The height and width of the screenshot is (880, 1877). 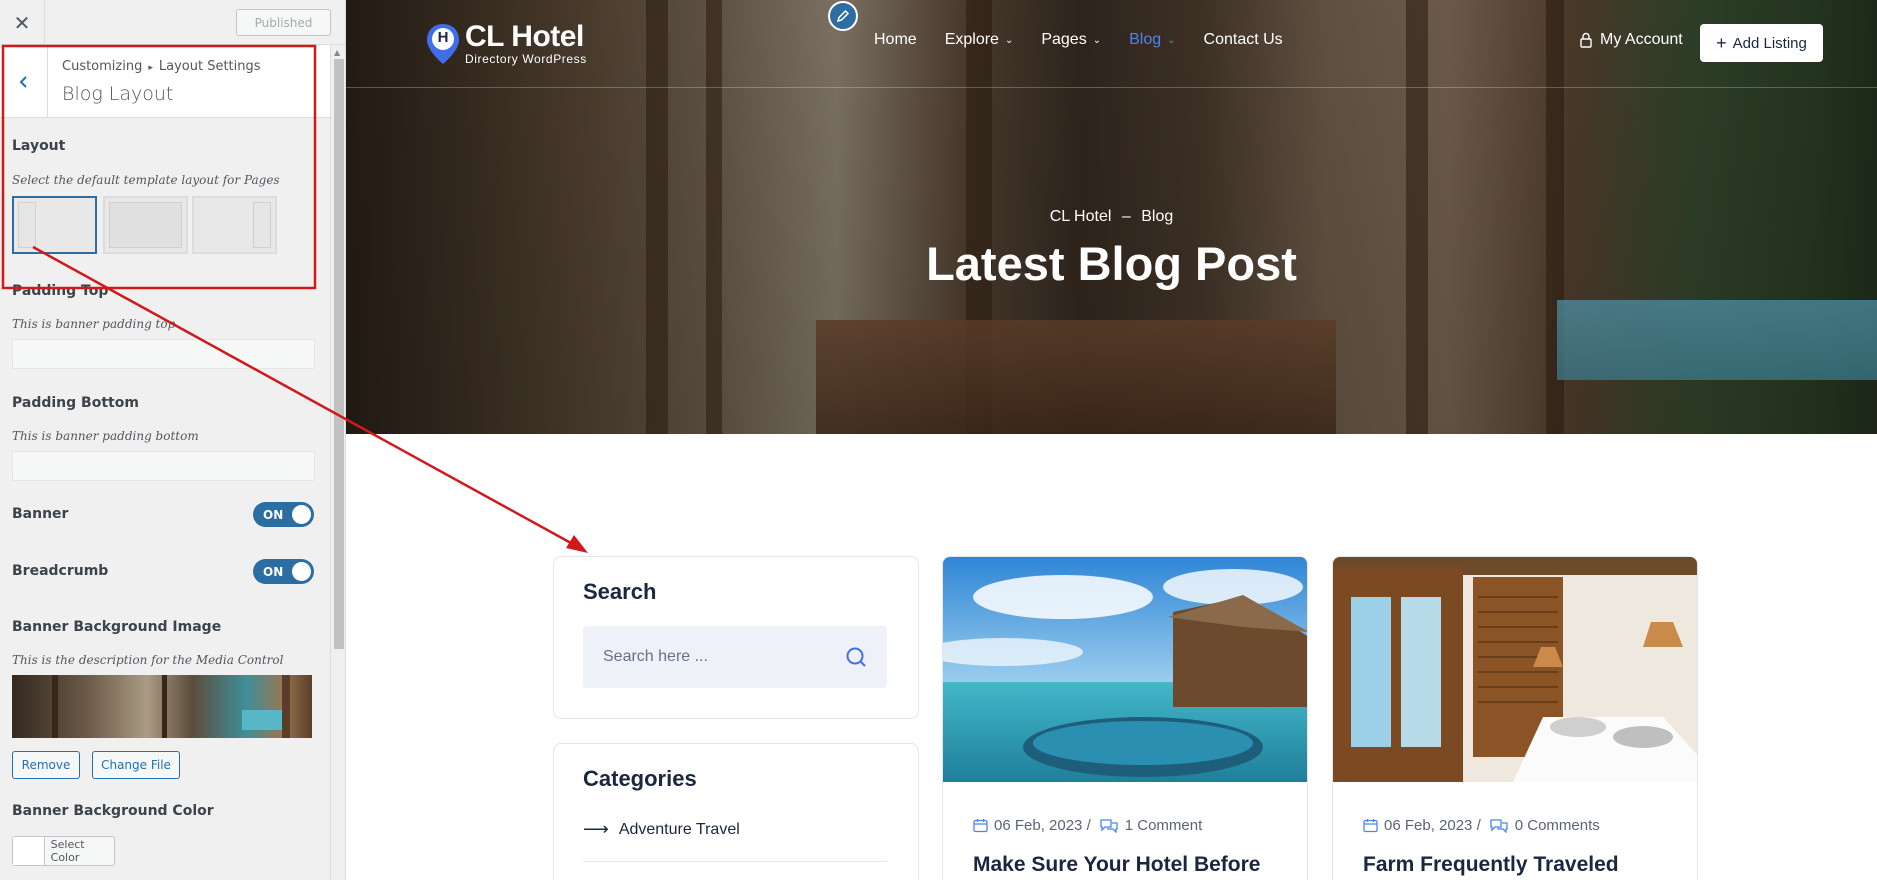 I want to click on arrow-right-icon: ⟶, so click(x=596, y=829).